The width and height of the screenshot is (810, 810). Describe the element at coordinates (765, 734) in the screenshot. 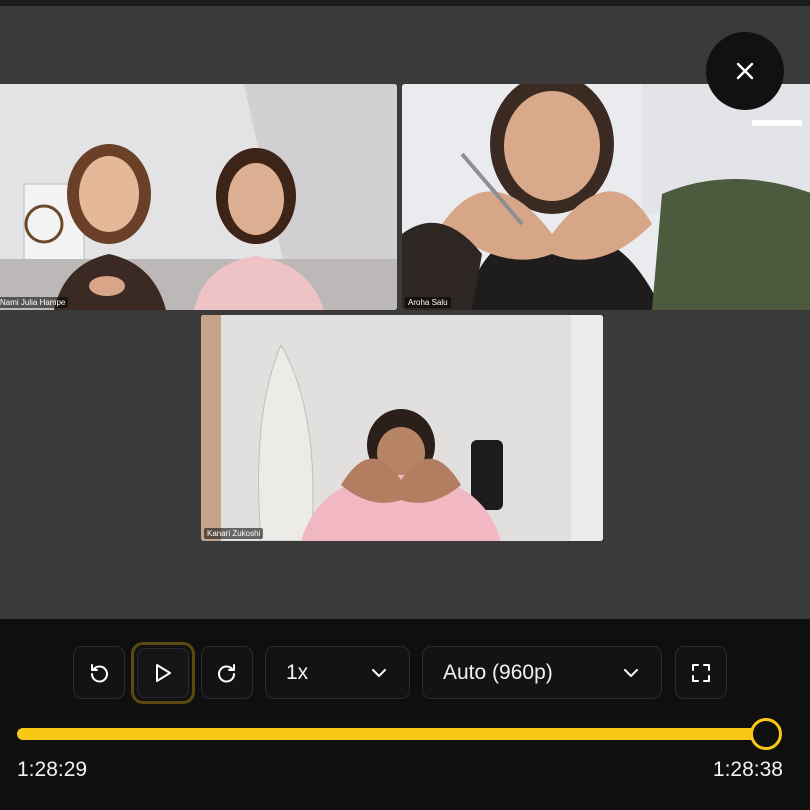

I see `progress-thumb` at that location.